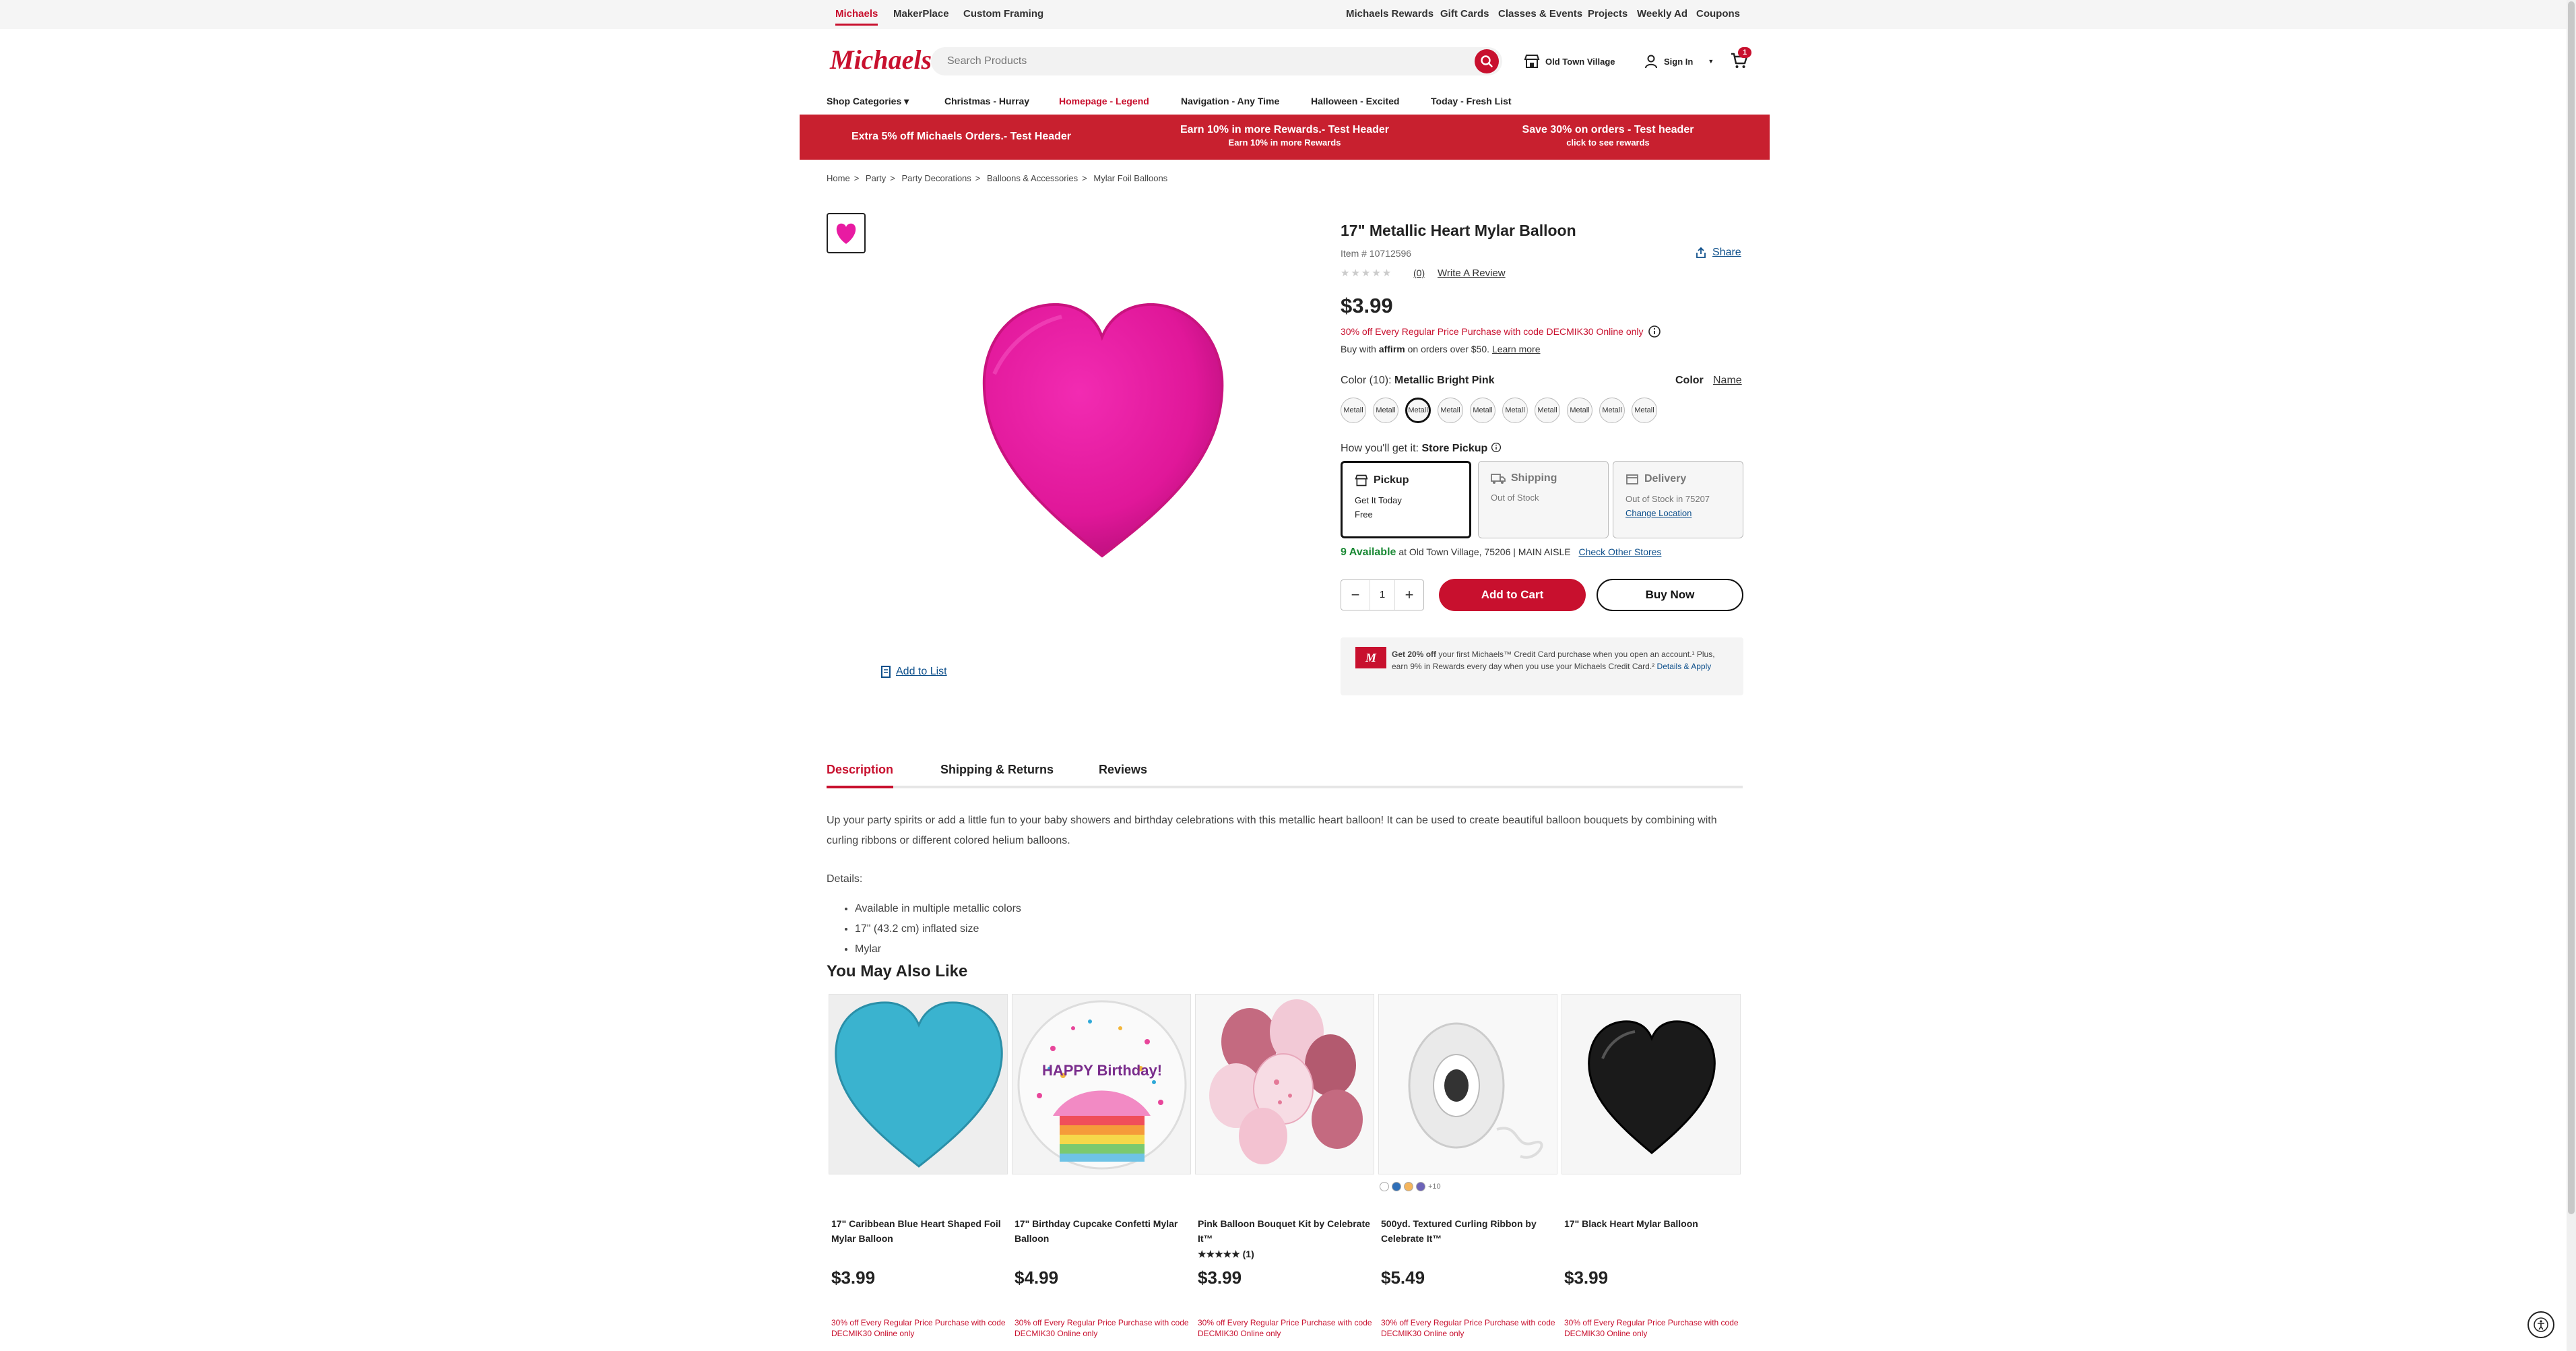 This screenshot has width=2576, height=1351. Describe the element at coordinates (1220, 1277) in the screenshot. I see `product-card-price: $3.99` at that location.